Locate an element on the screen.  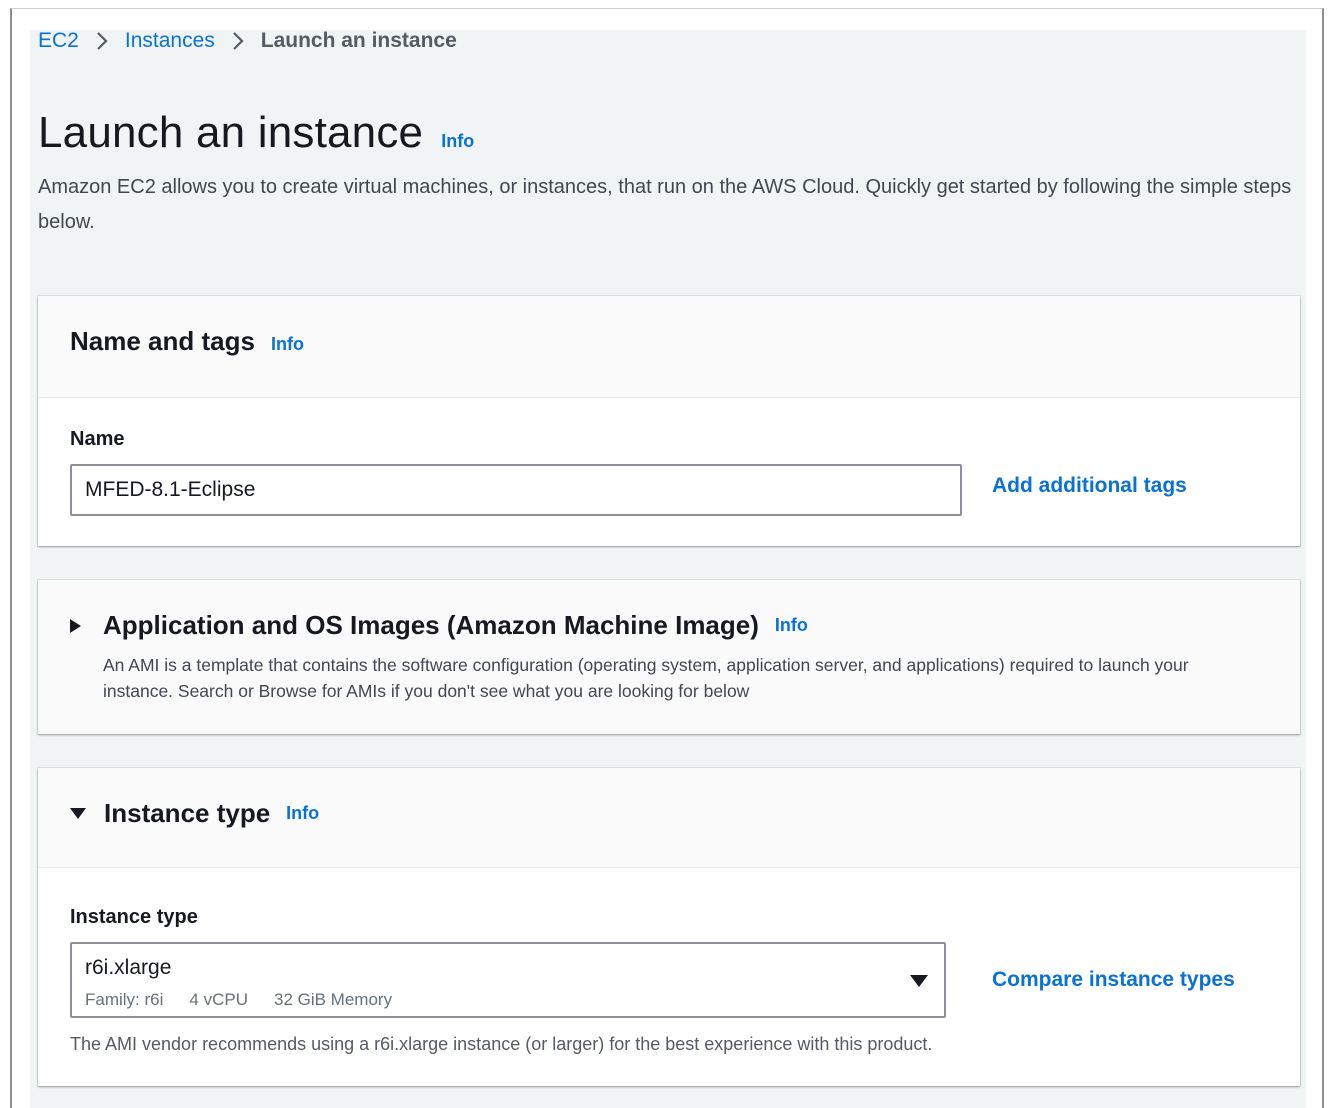
page-info-link: Info is located at coordinates (457, 141).